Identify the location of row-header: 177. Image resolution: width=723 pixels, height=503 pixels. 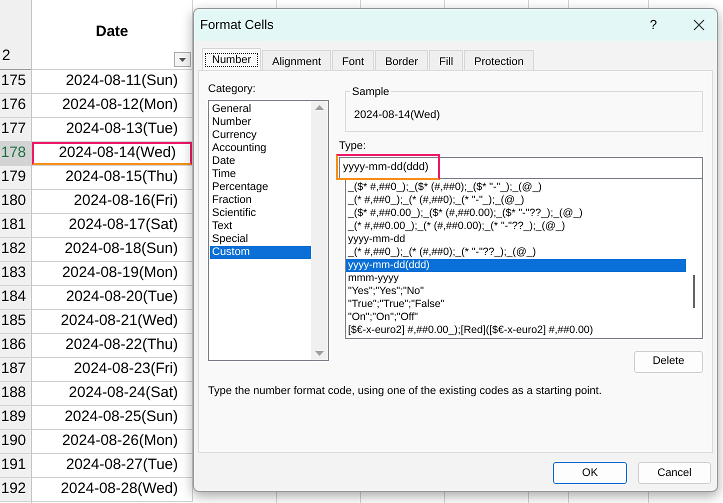
(15, 130).